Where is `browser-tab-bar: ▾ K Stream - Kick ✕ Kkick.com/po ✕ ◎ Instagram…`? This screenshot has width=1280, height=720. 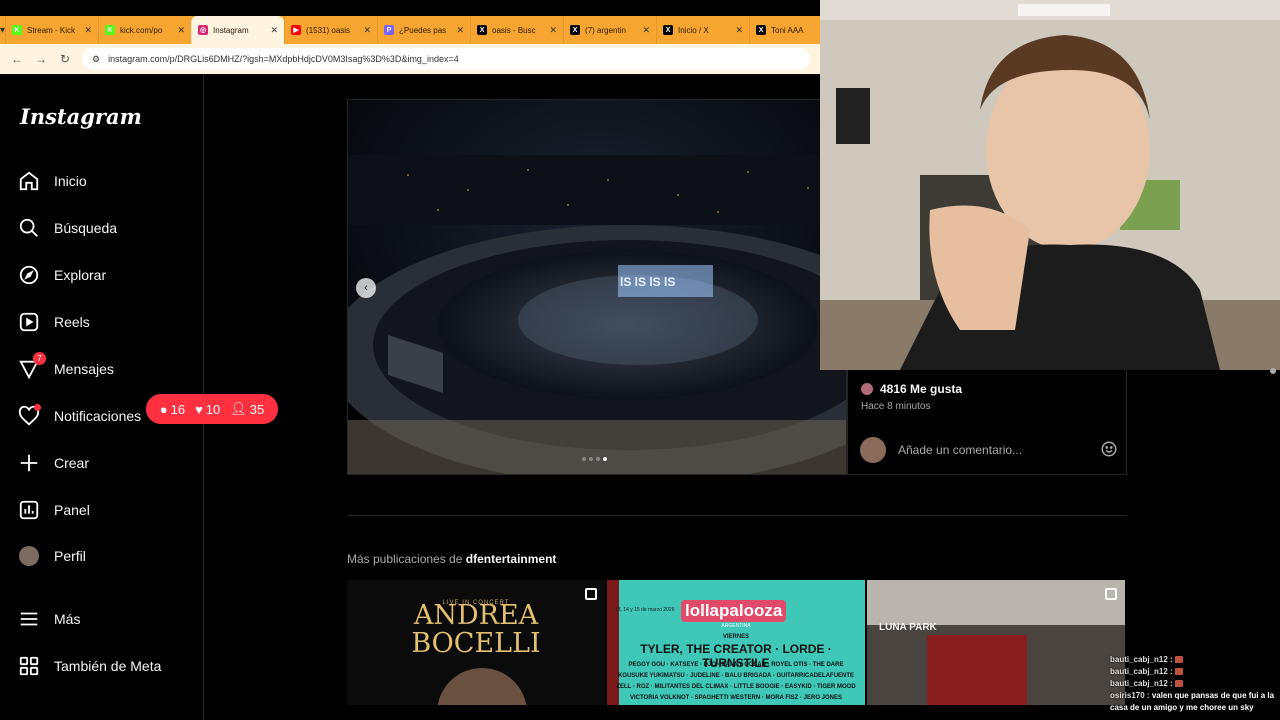
browser-tab-bar: ▾ K Stream - Kick ✕ Kkick.com/po ✕ ◎ Instagram… is located at coordinates (418, 30).